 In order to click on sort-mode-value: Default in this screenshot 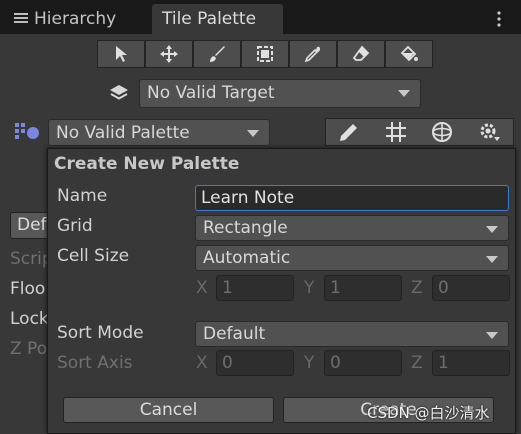, I will do `click(234, 334)`.